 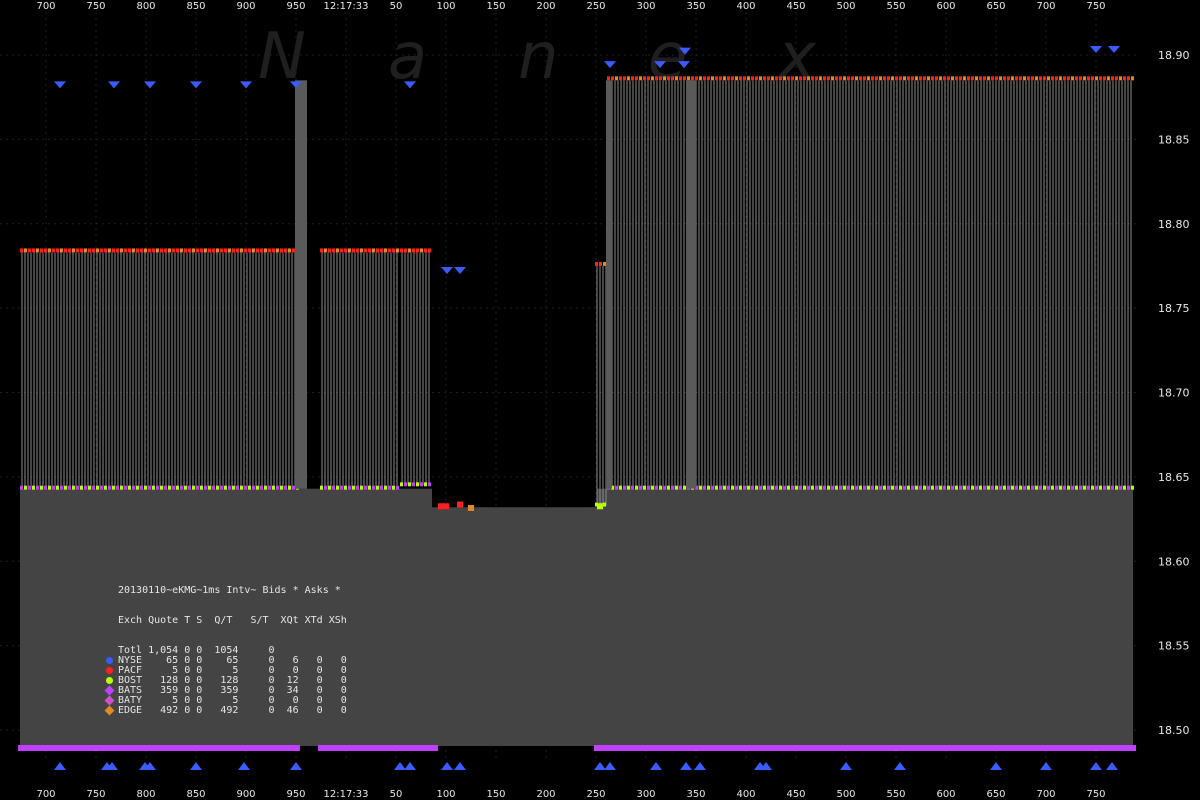 I want to click on bottom-bats-band, so click(x=159, y=748).